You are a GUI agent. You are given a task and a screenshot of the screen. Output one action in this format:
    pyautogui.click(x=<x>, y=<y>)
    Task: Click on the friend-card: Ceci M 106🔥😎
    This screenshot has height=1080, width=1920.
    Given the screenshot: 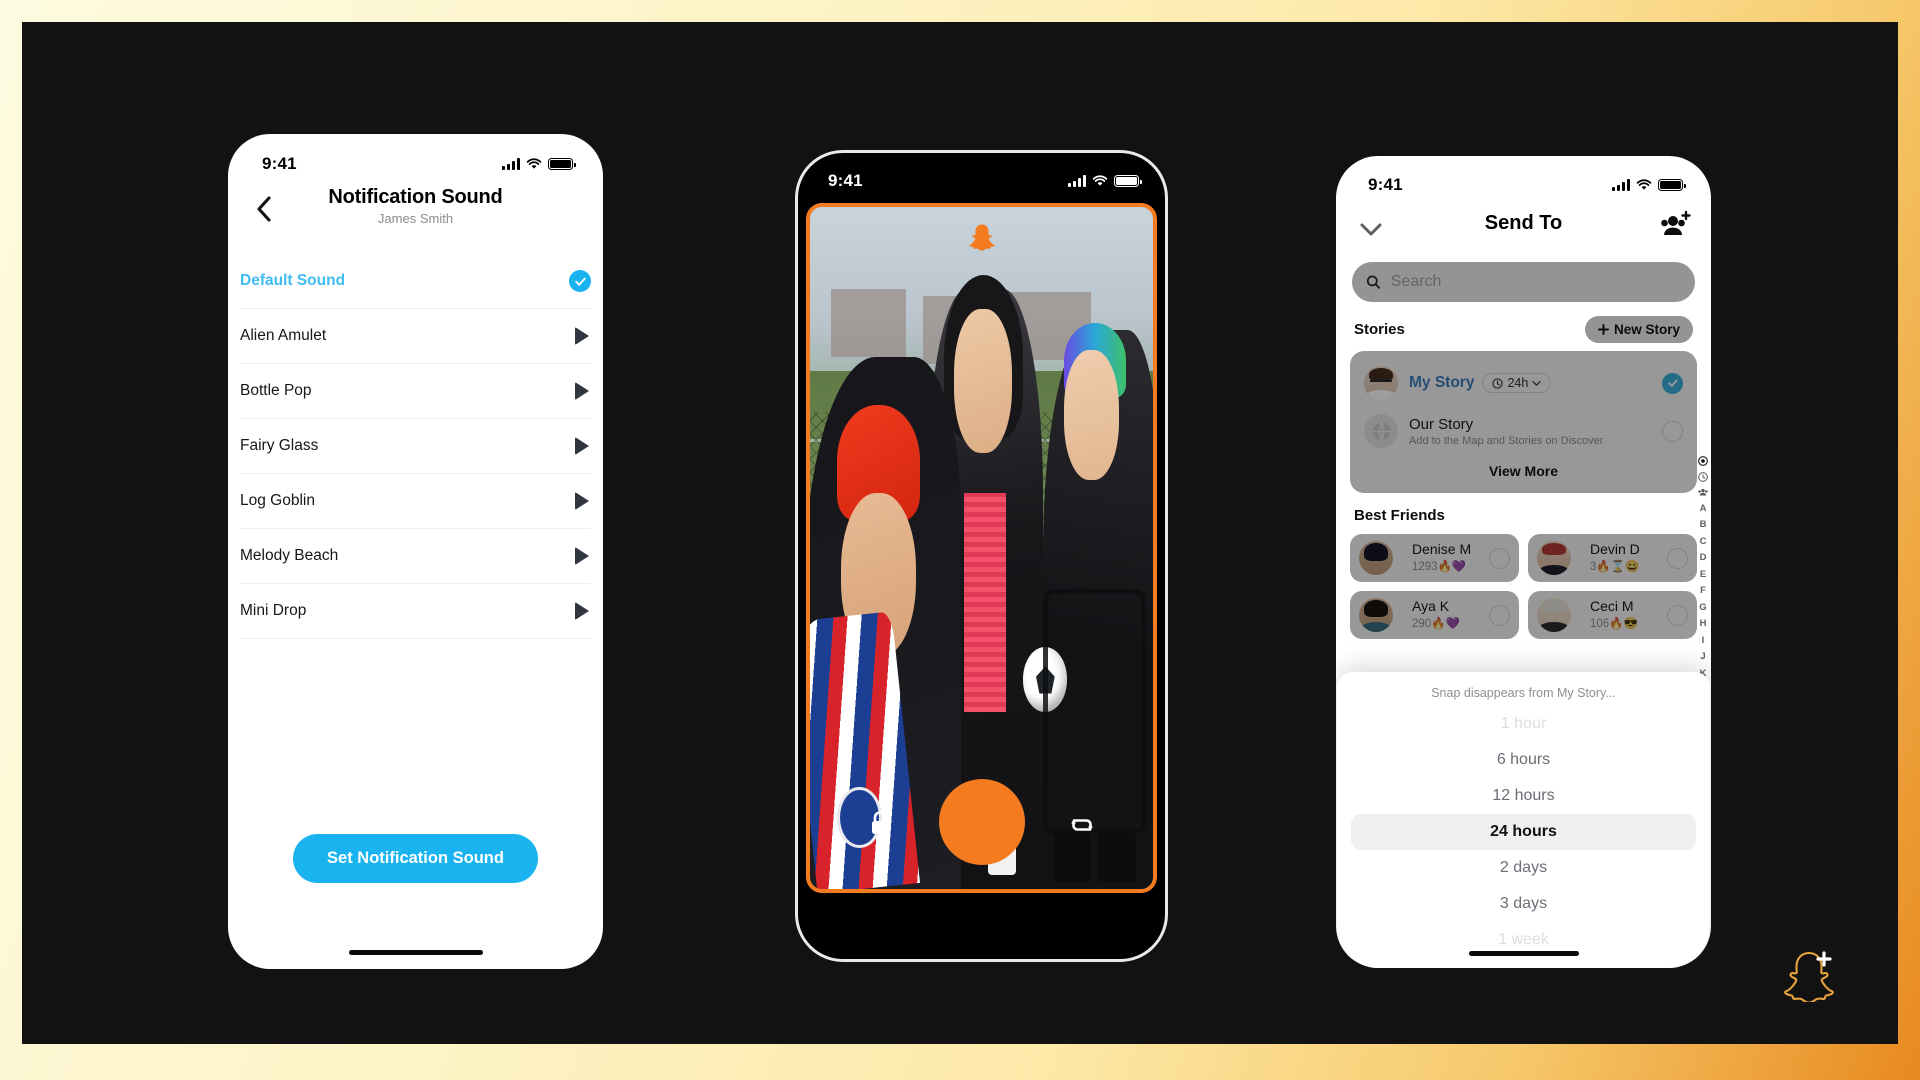 What is the action you would take?
    pyautogui.click(x=1612, y=615)
    